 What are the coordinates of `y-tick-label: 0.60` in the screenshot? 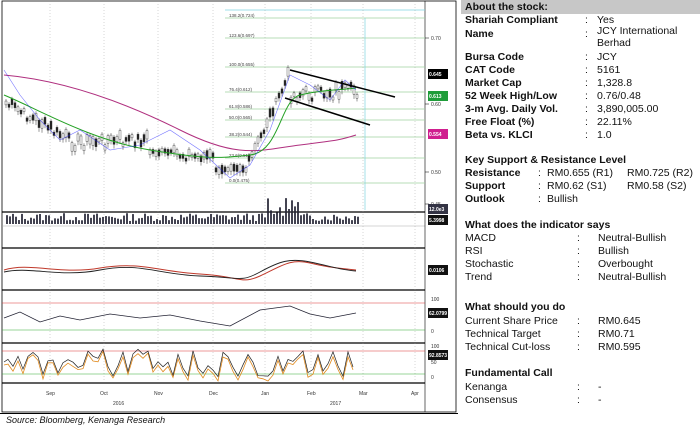 It's located at (436, 105).